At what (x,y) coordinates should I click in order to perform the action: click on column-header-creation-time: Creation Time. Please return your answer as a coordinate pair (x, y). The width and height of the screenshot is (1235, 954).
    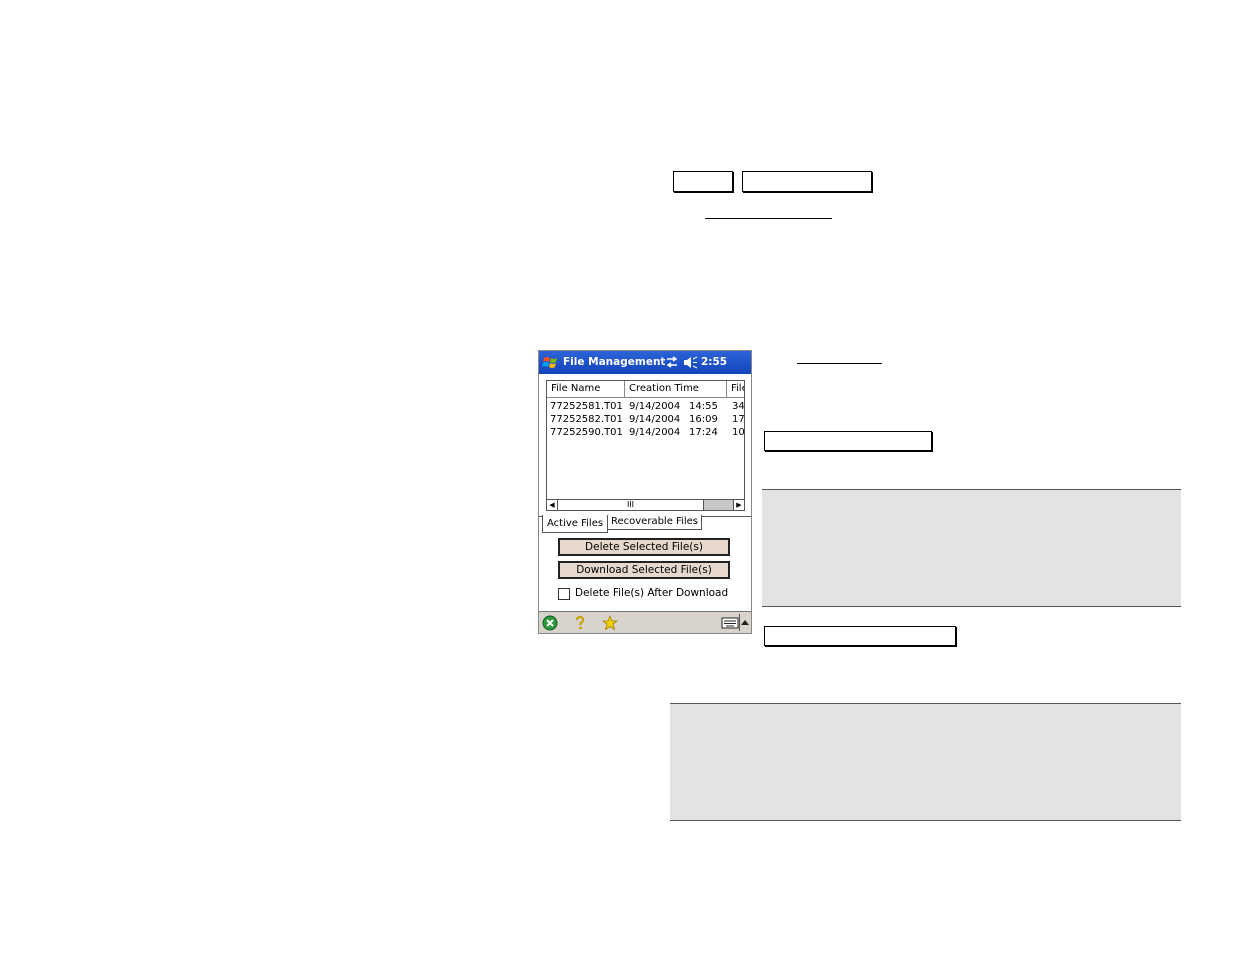
    Looking at the image, I should click on (676, 389).